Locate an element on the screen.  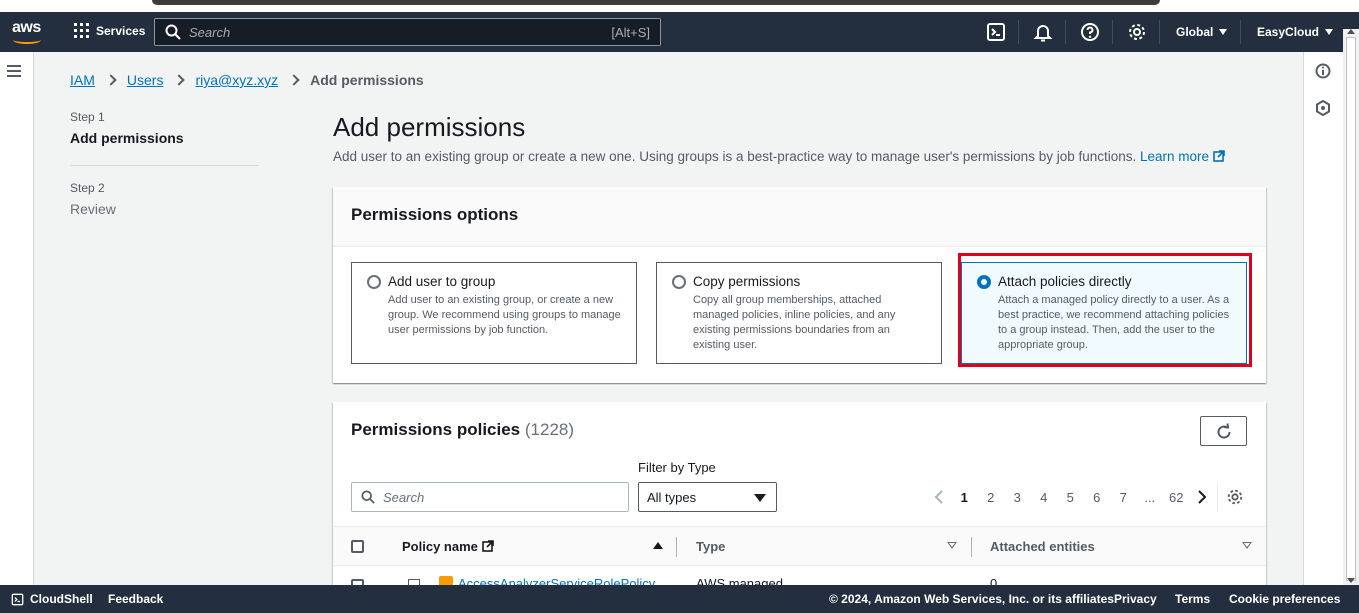
page-2: 2 is located at coordinates (991, 497).